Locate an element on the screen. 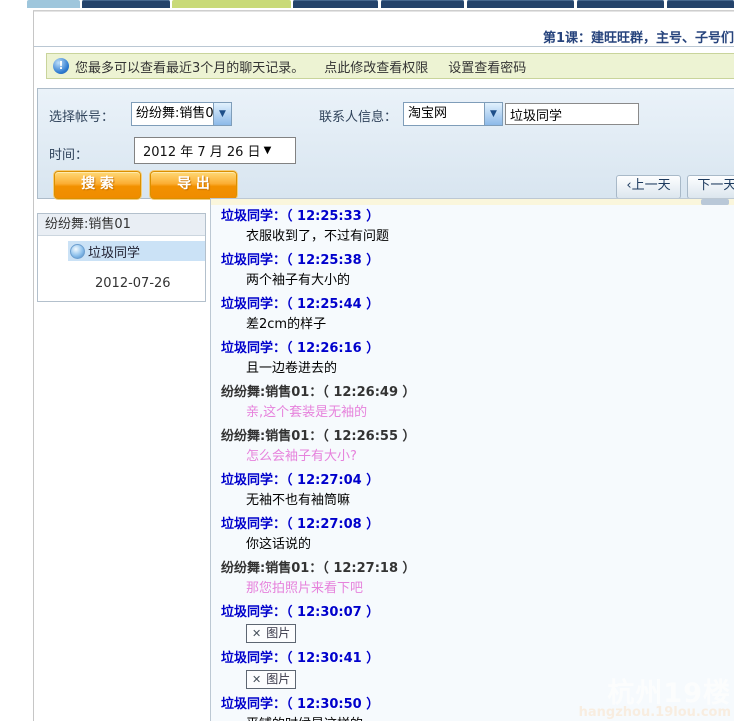 The width and height of the screenshot is (734, 721). account-select: 纷纷舞:销售01 ▼ is located at coordinates (181, 114).